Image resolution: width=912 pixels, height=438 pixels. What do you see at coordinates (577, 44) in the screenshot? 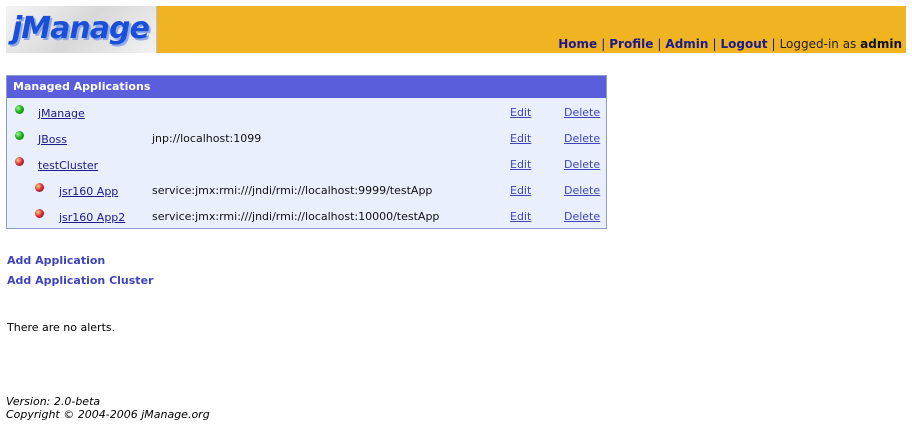
I see `nav-home-link: Home` at bounding box center [577, 44].